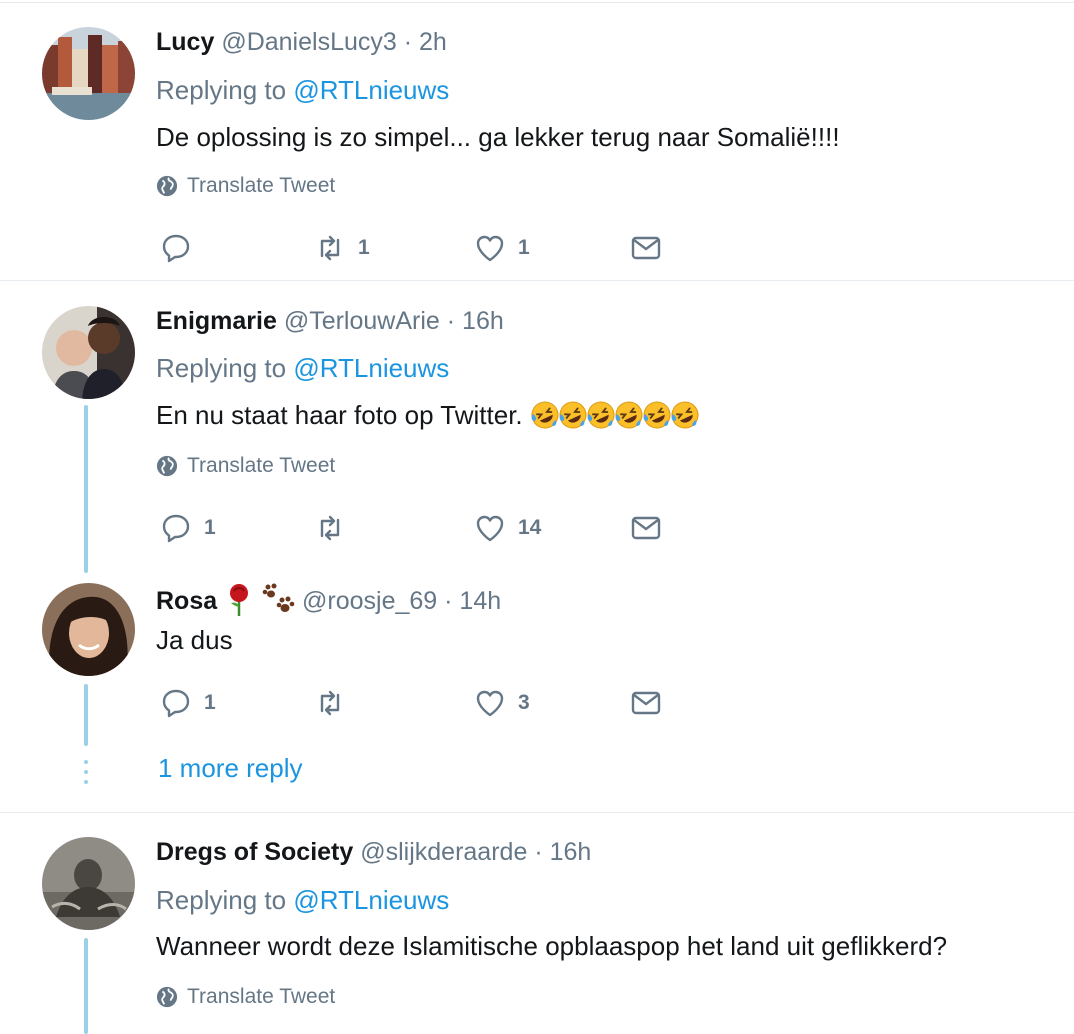 This screenshot has width=1074, height=1034. What do you see at coordinates (369, 601) in the screenshot?
I see `author-handle: @roosje_69` at bounding box center [369, 601].